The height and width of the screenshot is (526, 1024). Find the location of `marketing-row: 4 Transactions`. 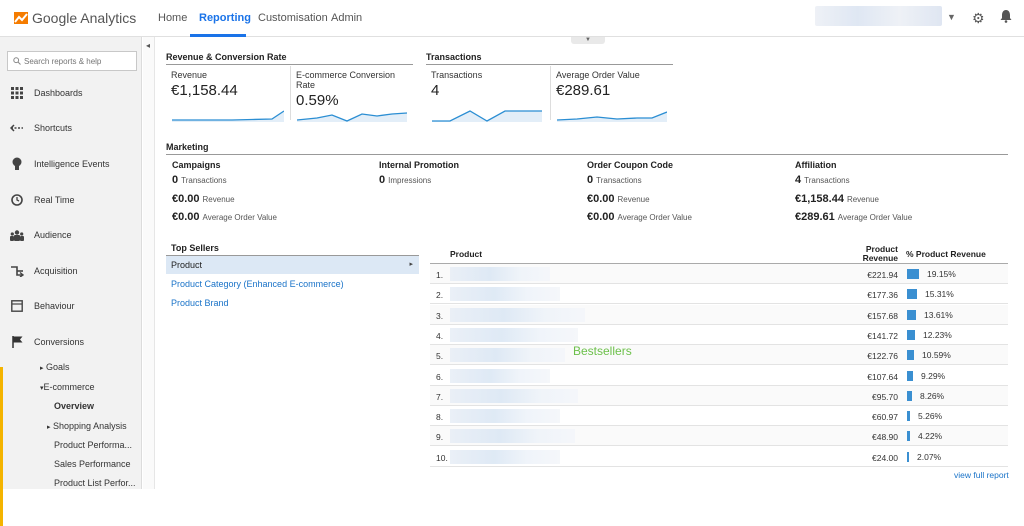

marketing-row: 4 Transactions is located at coordinates (822, 180).